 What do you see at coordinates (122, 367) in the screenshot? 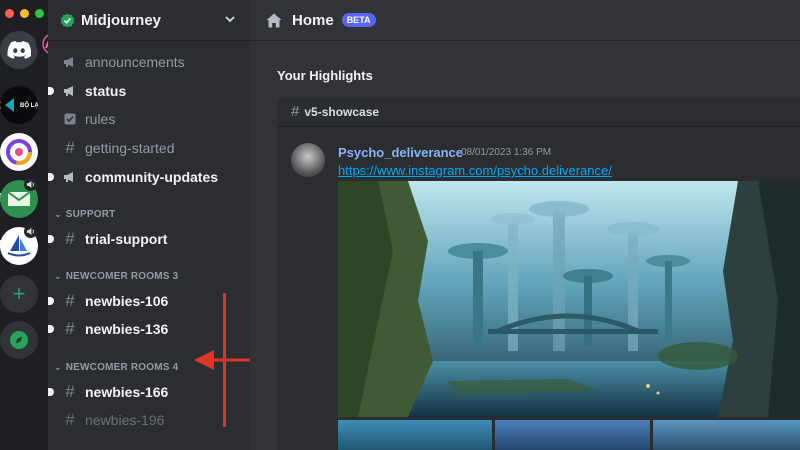
I see `category-label: NEWCOMER ROOMS 4` at bounding box center [122, 367].